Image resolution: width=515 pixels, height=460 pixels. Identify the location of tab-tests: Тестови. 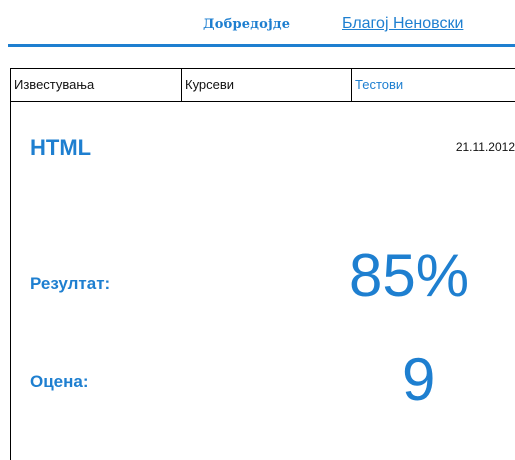
(433, 85).